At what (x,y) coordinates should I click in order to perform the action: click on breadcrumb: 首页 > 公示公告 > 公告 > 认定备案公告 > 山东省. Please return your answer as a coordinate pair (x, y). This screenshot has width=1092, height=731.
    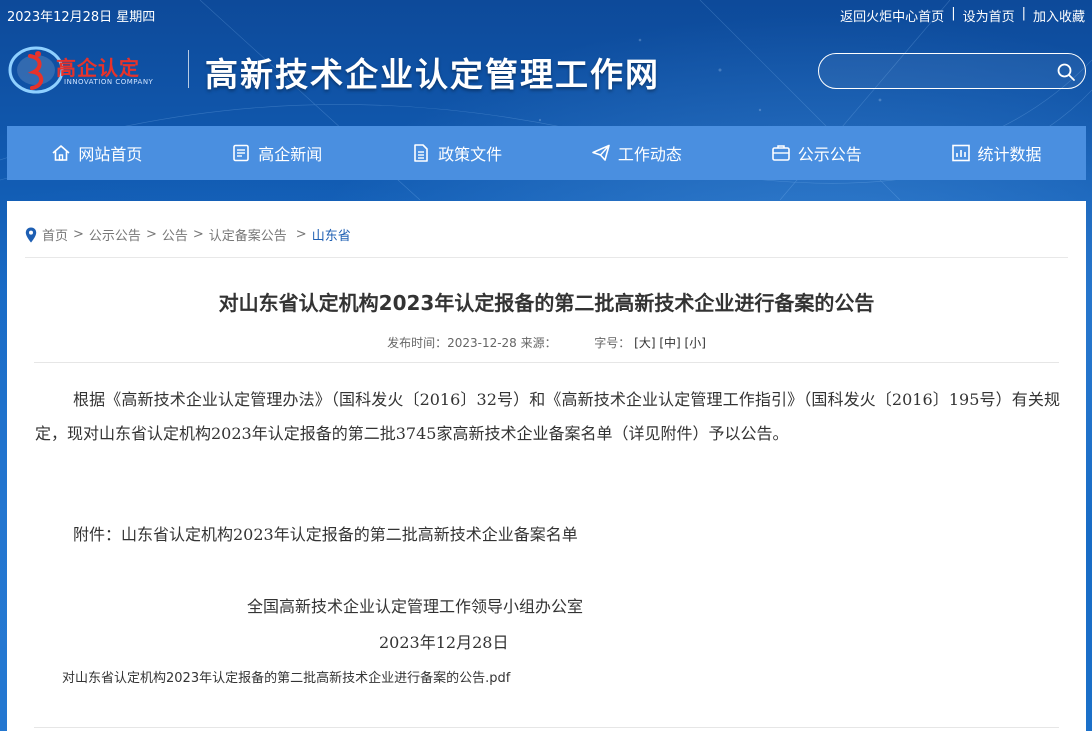
    Looking at the image, I should click on (188, 234).